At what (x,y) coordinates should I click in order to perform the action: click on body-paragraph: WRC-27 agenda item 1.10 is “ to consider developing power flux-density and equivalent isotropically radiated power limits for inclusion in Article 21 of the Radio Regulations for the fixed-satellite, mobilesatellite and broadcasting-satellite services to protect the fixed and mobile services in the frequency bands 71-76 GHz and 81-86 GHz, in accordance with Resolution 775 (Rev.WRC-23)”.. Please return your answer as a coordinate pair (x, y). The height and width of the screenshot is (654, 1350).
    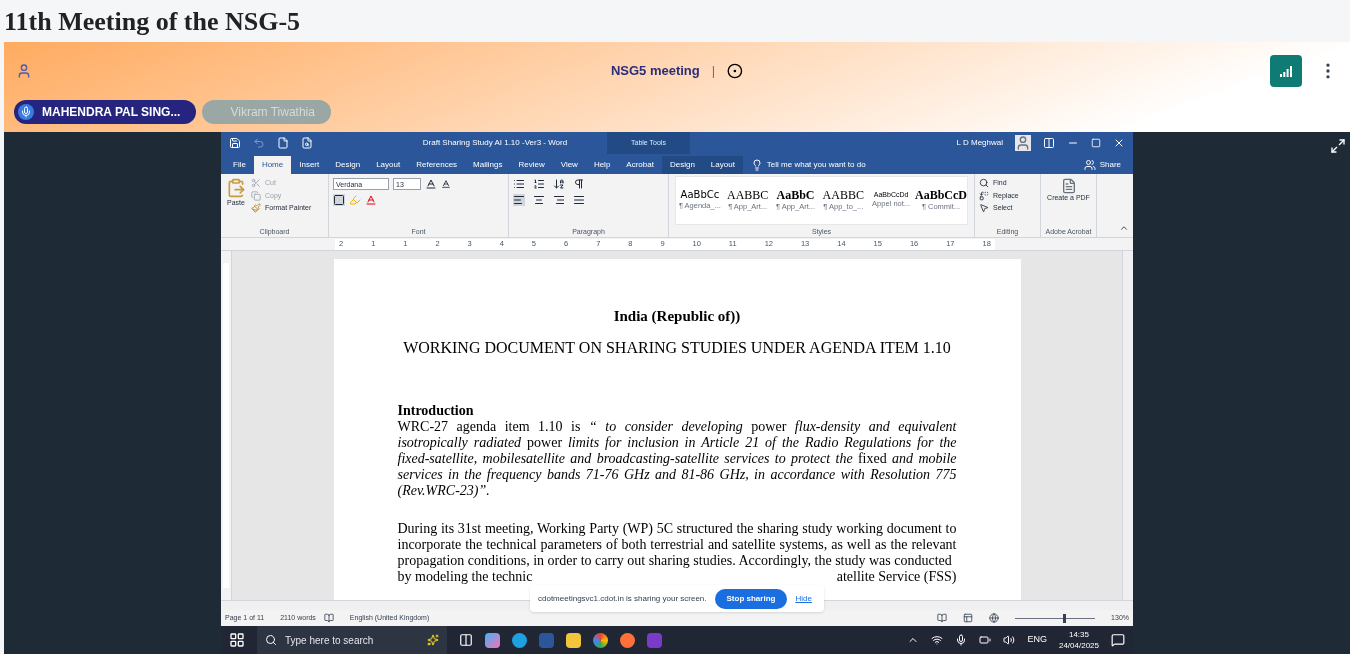
    Looking at the image, I should click on (677, 459).